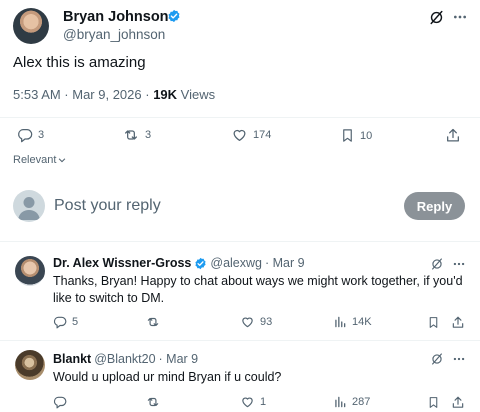 This screenshot has height=412, width=480. Describe the element at coordinates (122, 263) in the screenshot. I see `reply-author-name: Dr. Alex Wissner-Gross` at that location.